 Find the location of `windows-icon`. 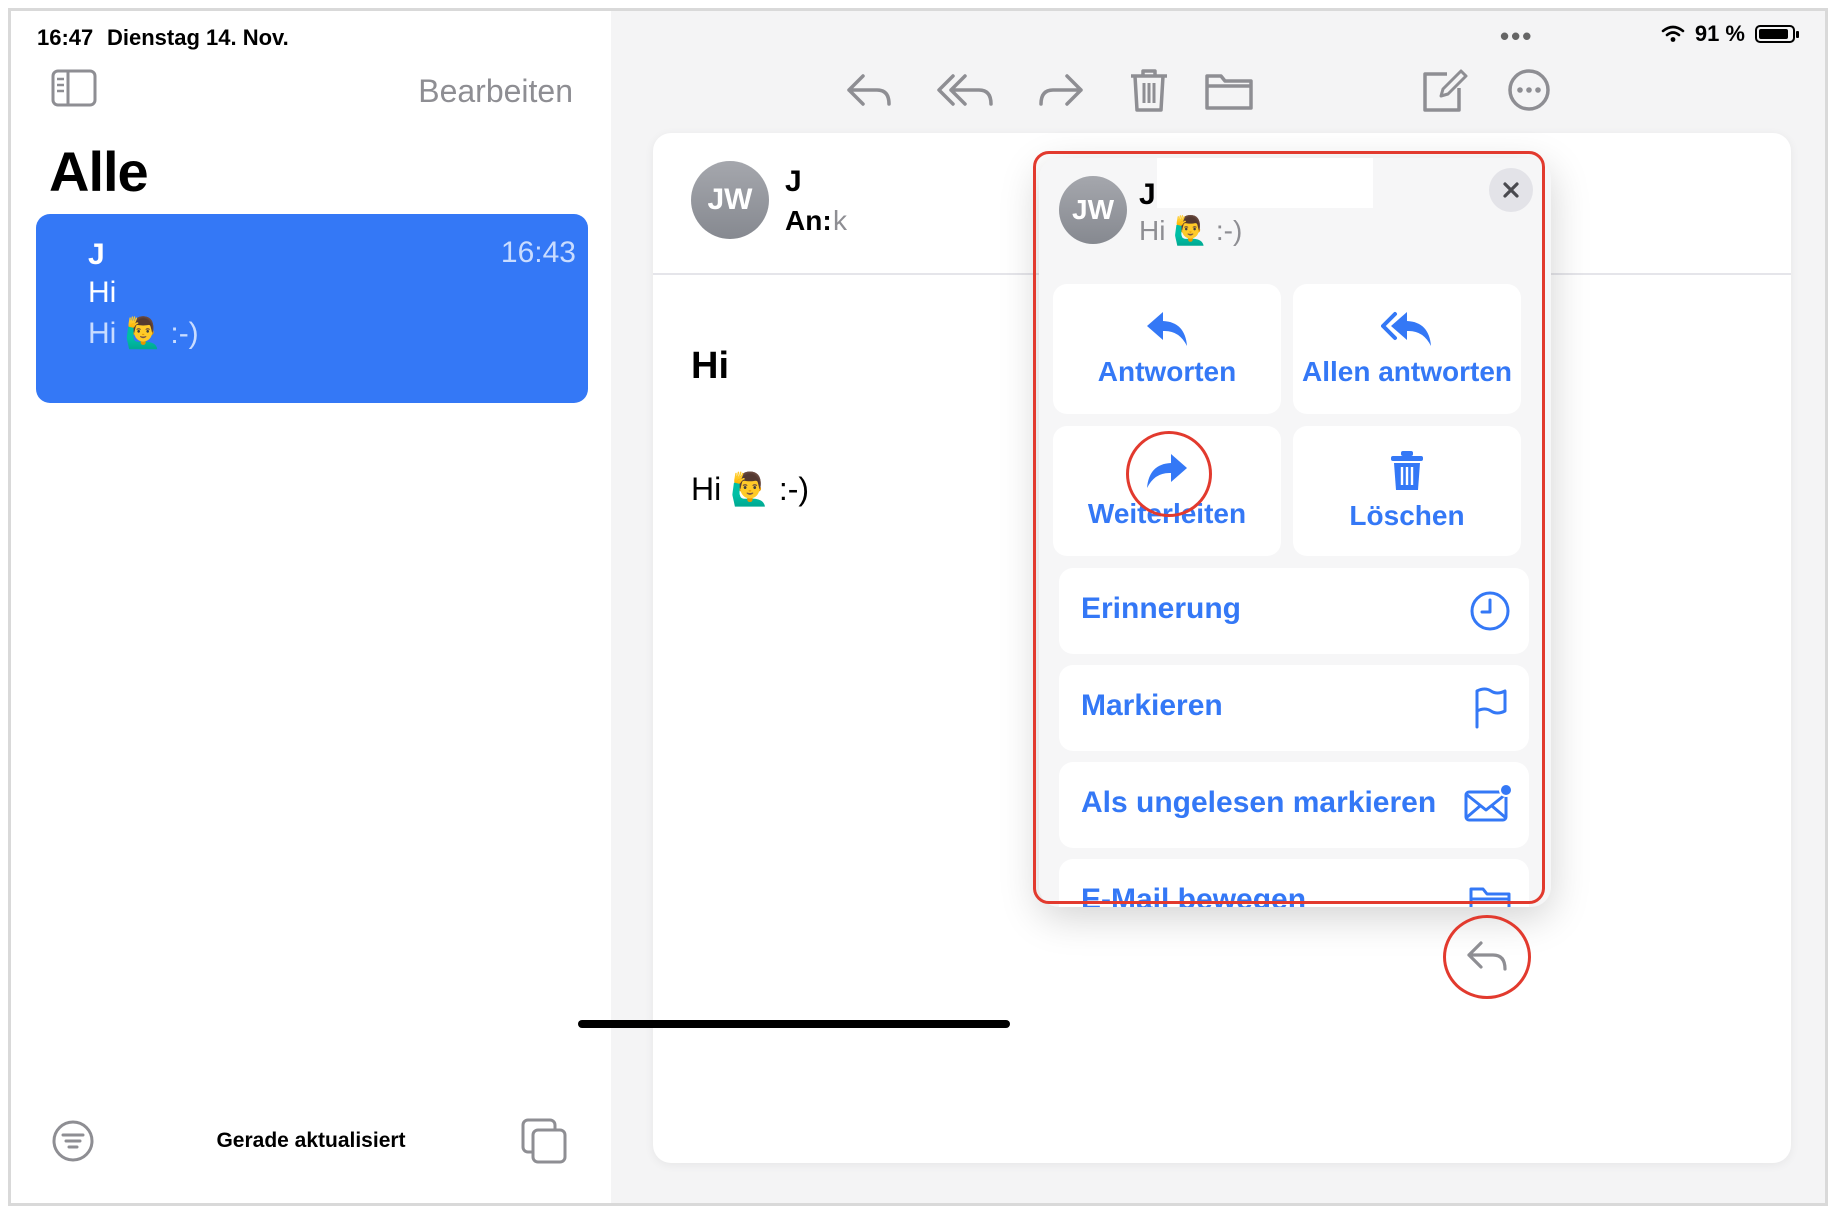

windows-icon is located at coordinates (544, 1141).